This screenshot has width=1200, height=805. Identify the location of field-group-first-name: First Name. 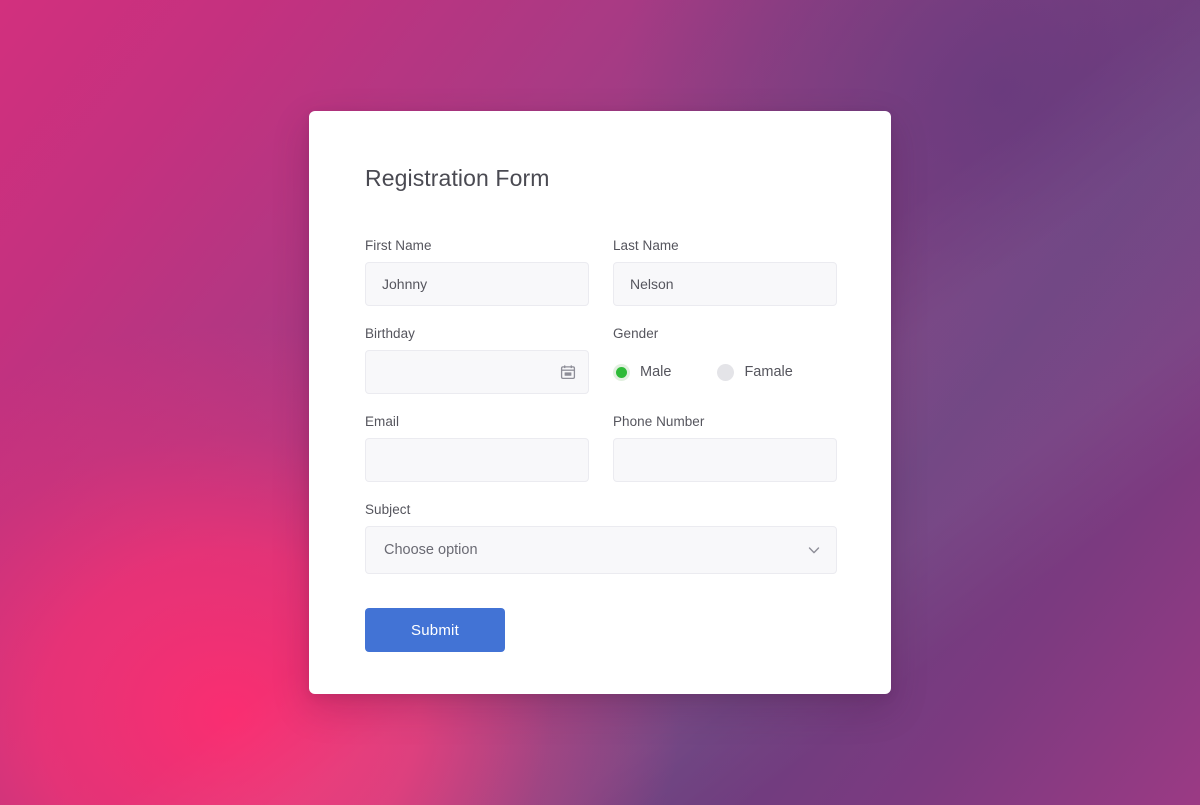
(477, 272).